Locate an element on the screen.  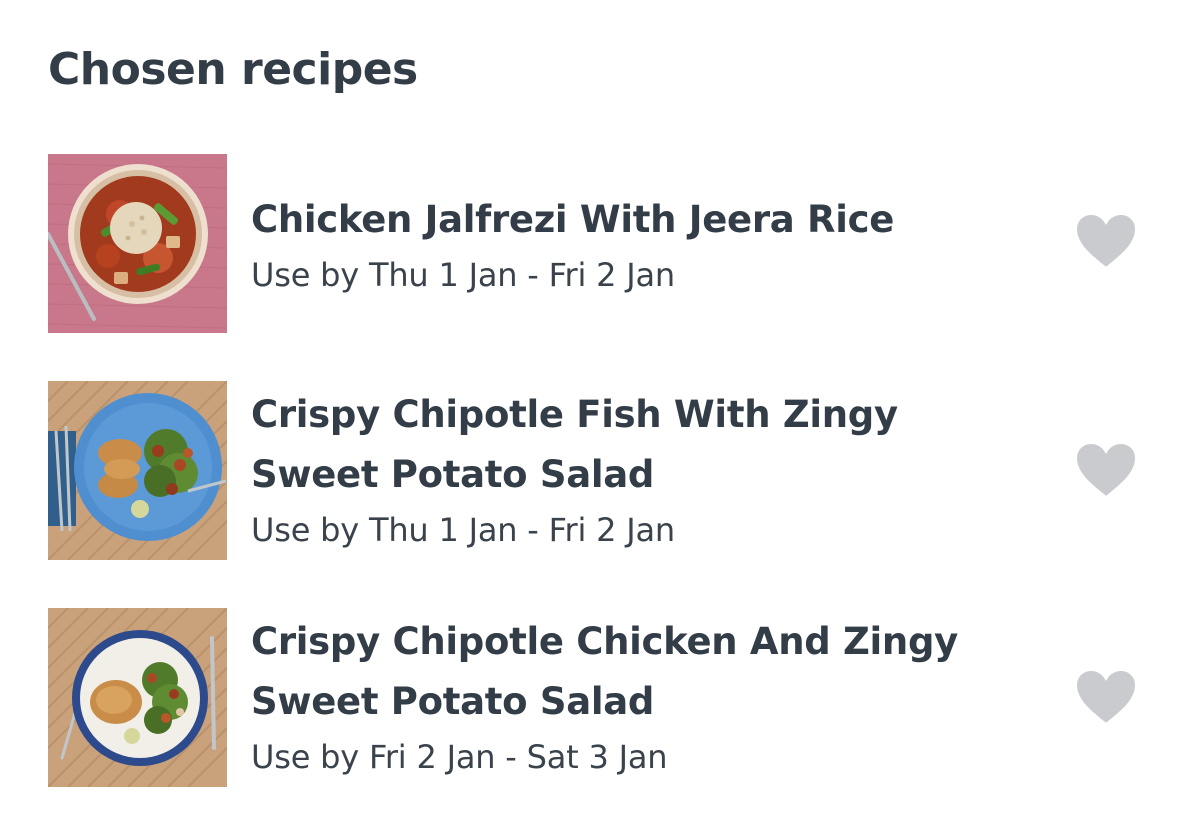
fish-and-salad-image is located at coordinates (137, 470).